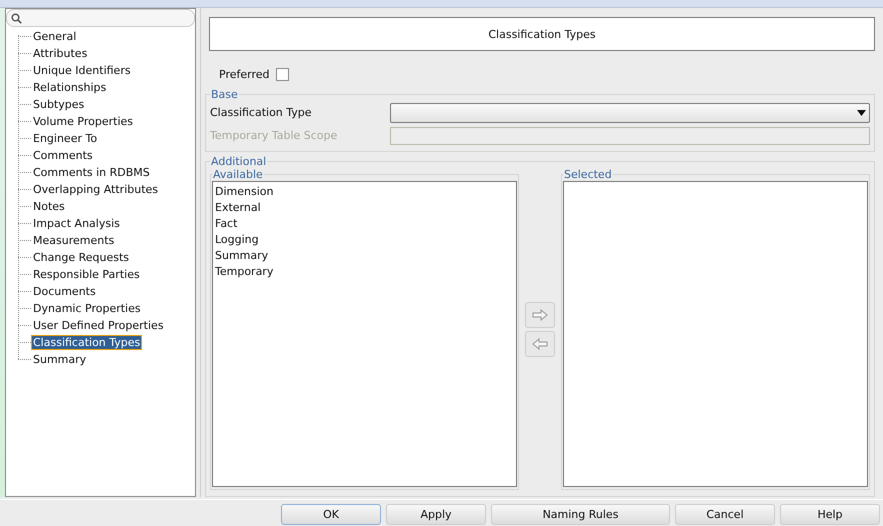  Describe the element at coordinates (364, 224) in the screenshot. I see `list-item: Fact` at that location.